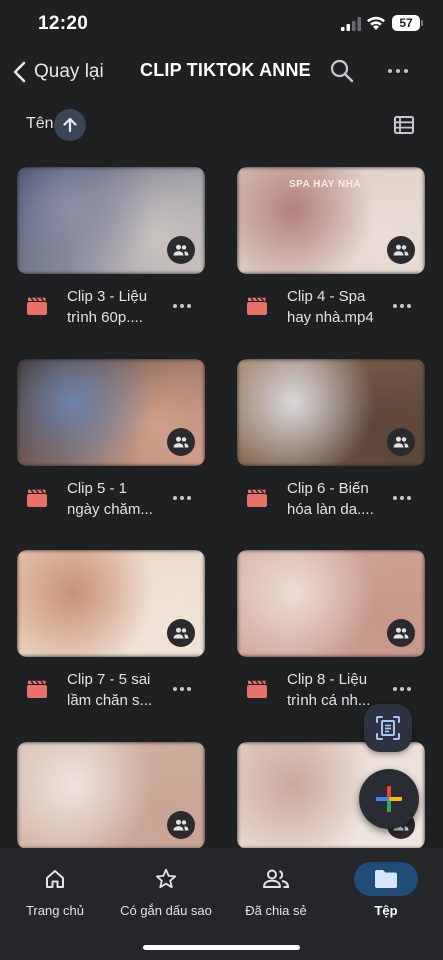  I want to click on document-scan-icon, so click(388, 728).